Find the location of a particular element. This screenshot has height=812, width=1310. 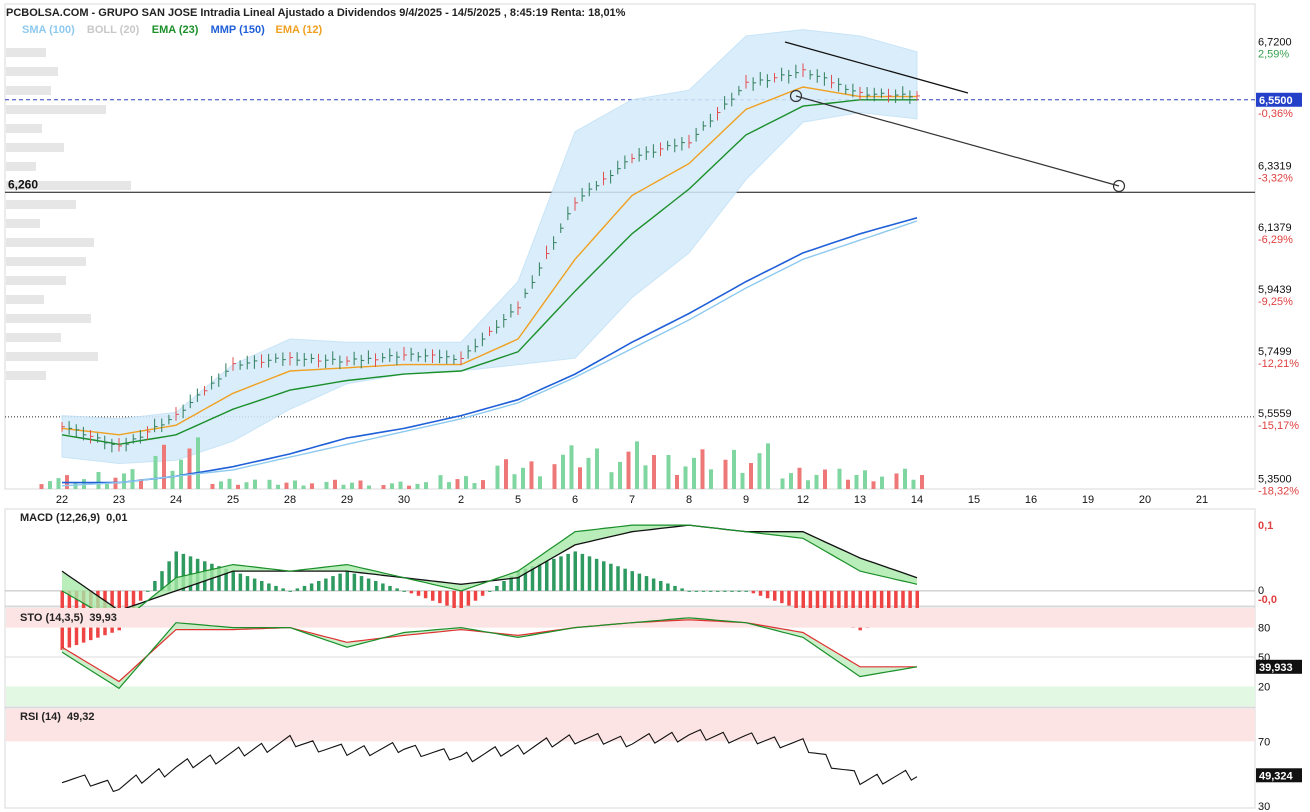

date-tick-label: 25 is located at coordinates (233, 500).